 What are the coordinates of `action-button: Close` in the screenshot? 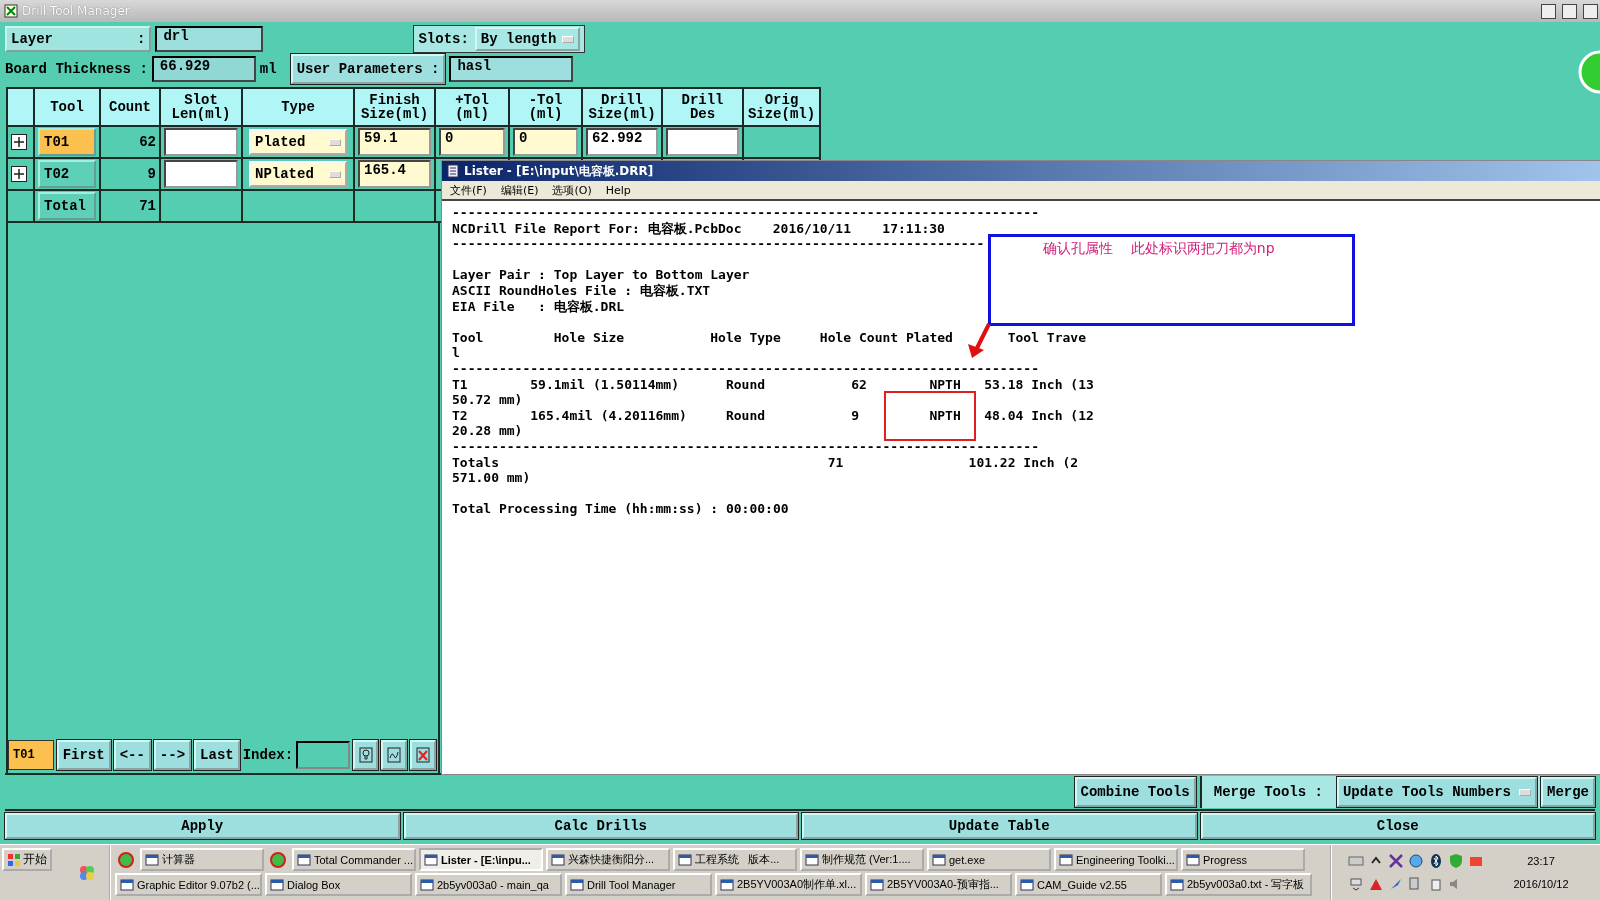 It's located at (1397, 826).